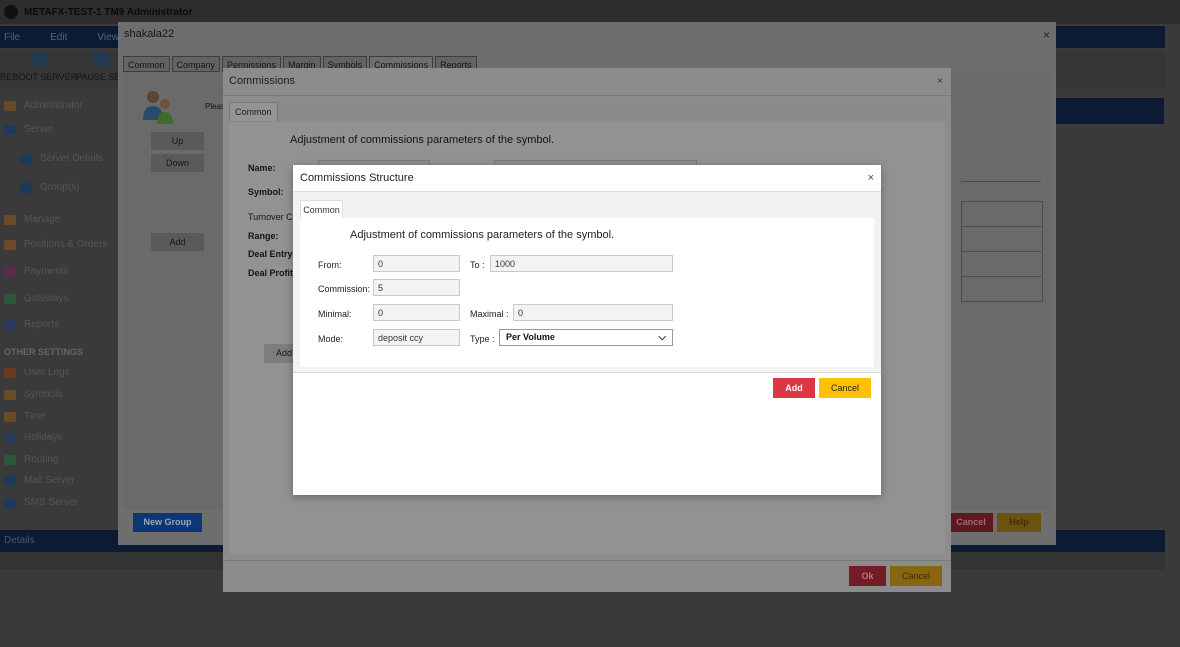 This screenshot has height=647, width=1180. Describe the element at coordinates (31, 324) in the screenshot. I see `sidebar-item-reports: Reports` at that location.